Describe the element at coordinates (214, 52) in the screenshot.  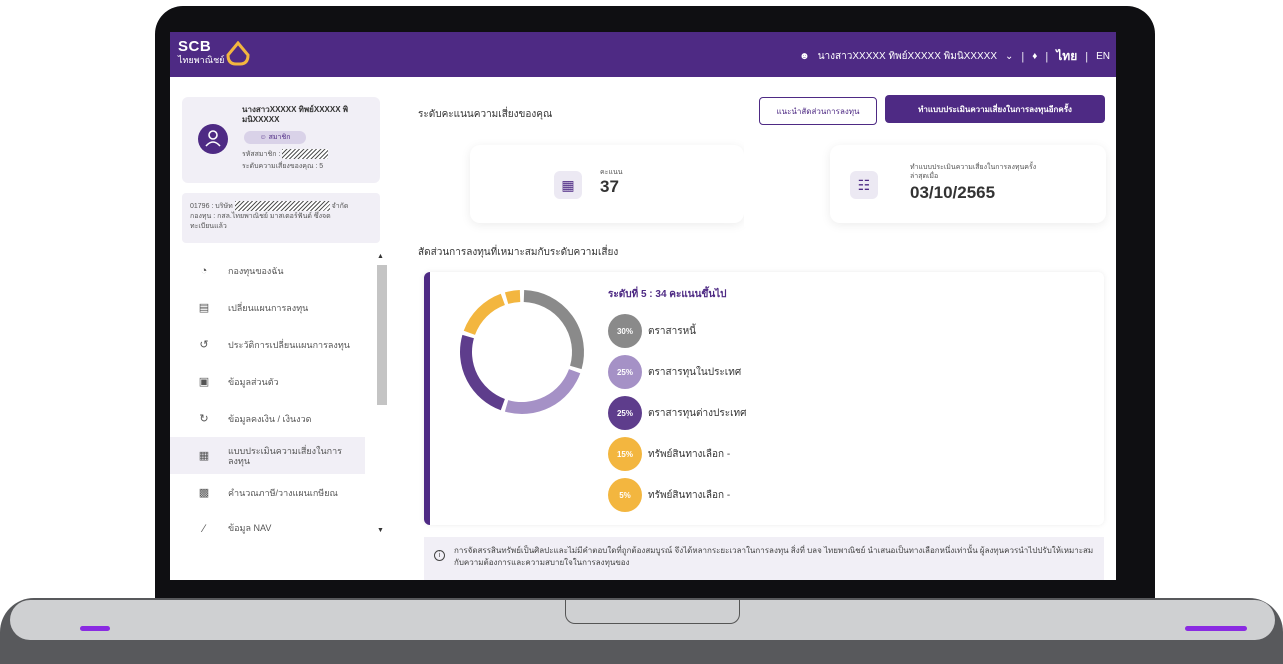
I see `scb-logo: SCB ไทยพาณิชย์` at that location.